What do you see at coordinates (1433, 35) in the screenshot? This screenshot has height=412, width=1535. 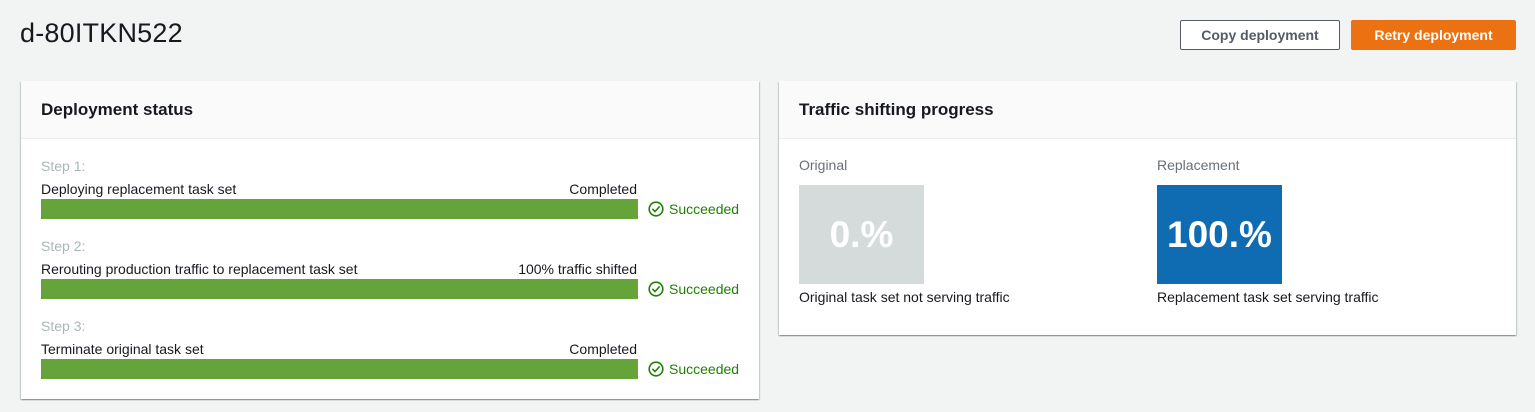 I see `retry-deployment-button: Retry deployment` at bounding box center [1433, 35].